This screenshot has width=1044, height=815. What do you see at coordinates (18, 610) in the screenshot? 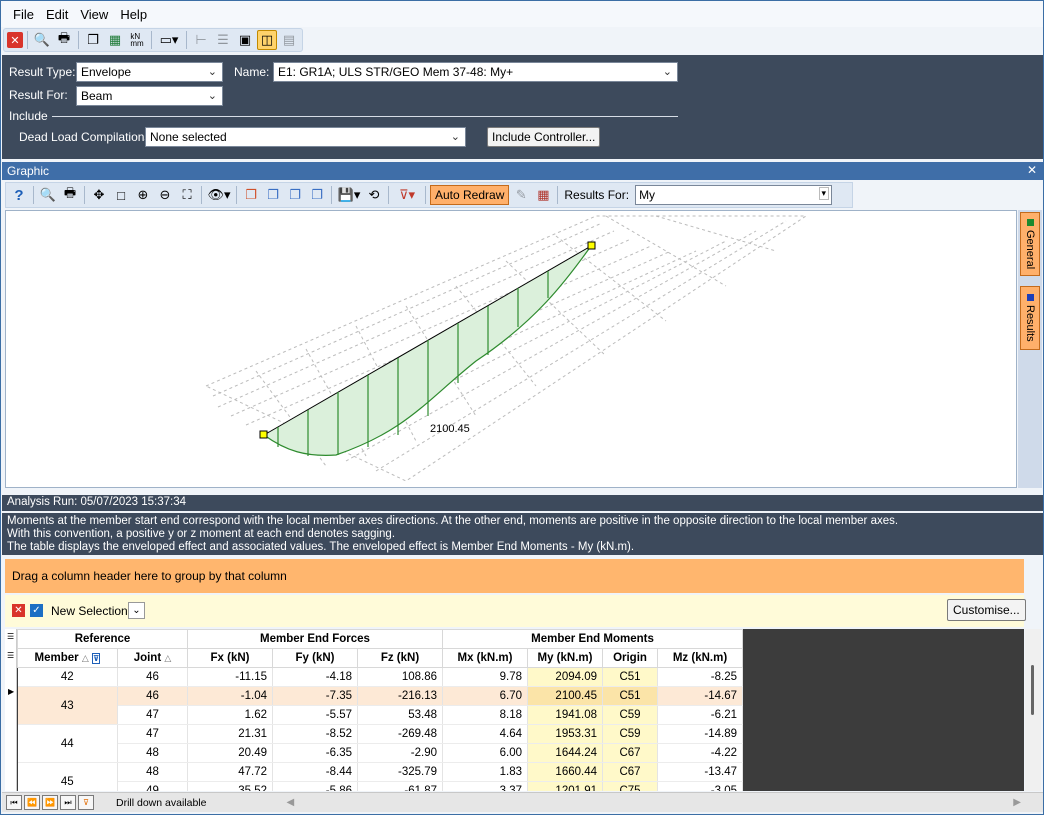
I see `clear-filter-icon: ✕` at bounding box center [18, 610].